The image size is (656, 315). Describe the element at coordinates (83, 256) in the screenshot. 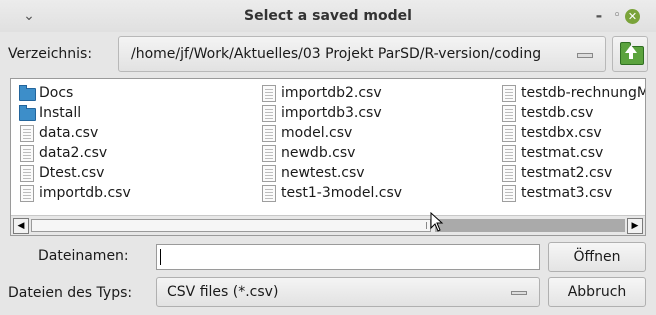

I see `filename-label: Dateinamen:` at that location.